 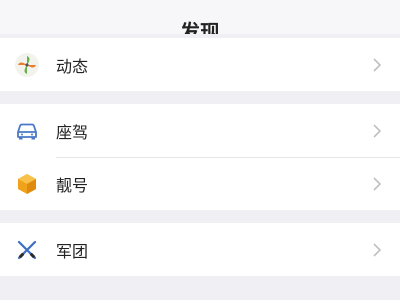 I want to click on hexagon-badge-icon, so click(x=27, y=184).